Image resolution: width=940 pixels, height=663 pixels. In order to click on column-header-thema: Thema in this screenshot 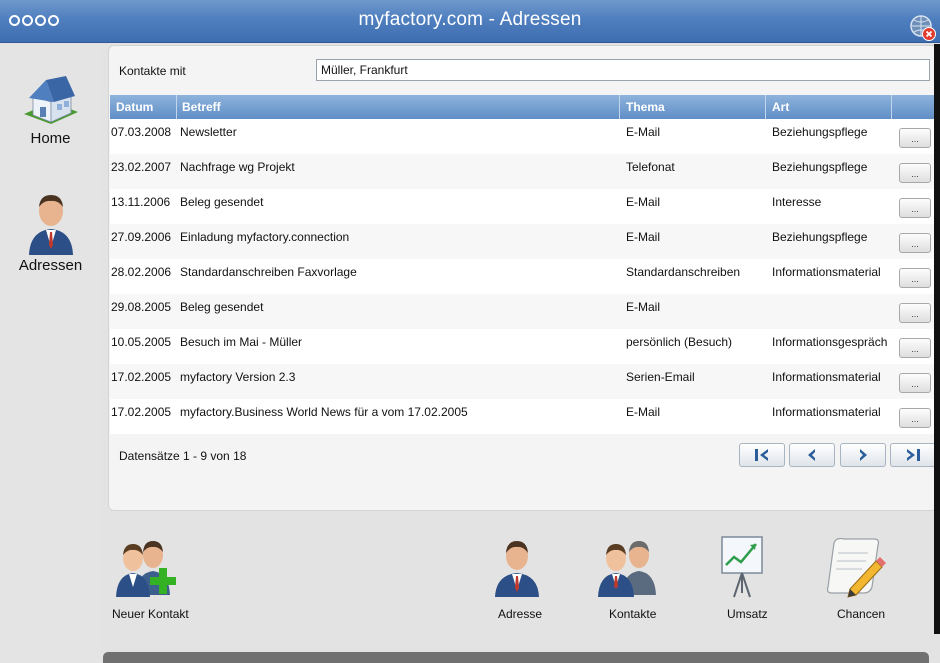, I will do `click(645, 107)`.